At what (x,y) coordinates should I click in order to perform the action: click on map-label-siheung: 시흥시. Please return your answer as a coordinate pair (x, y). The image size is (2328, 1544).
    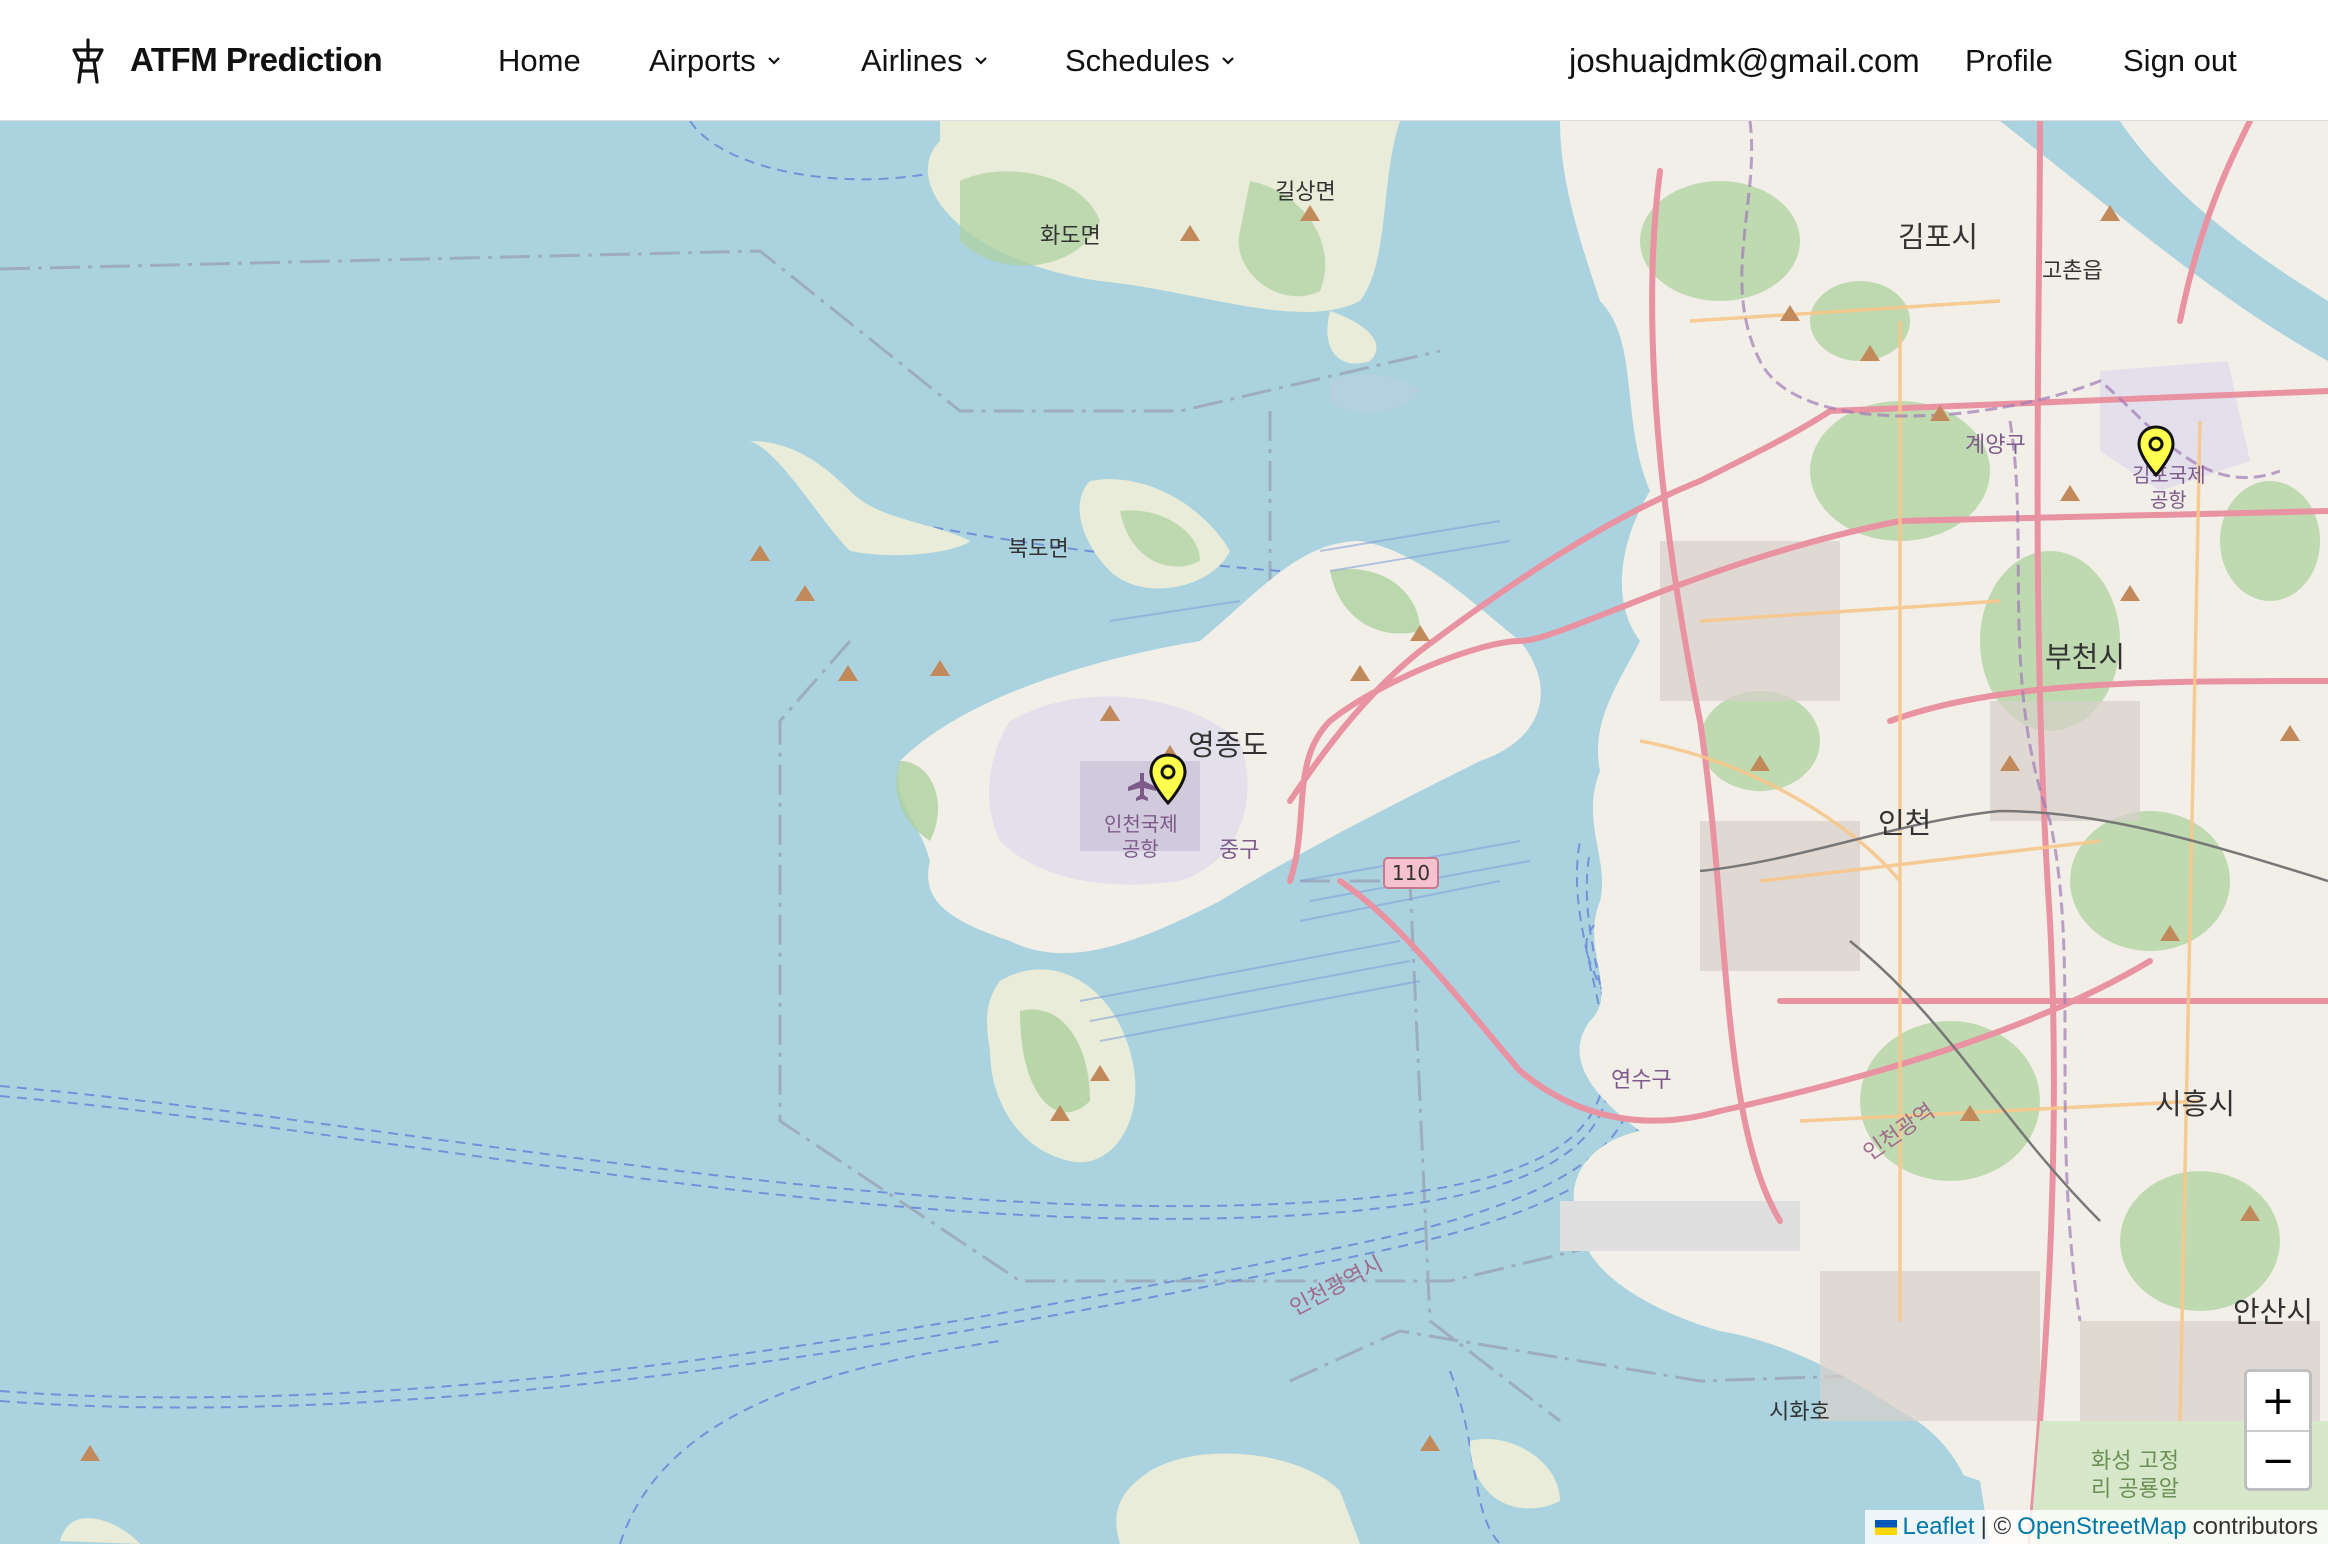
    Looking at the image, I should click on (2195, 1104).